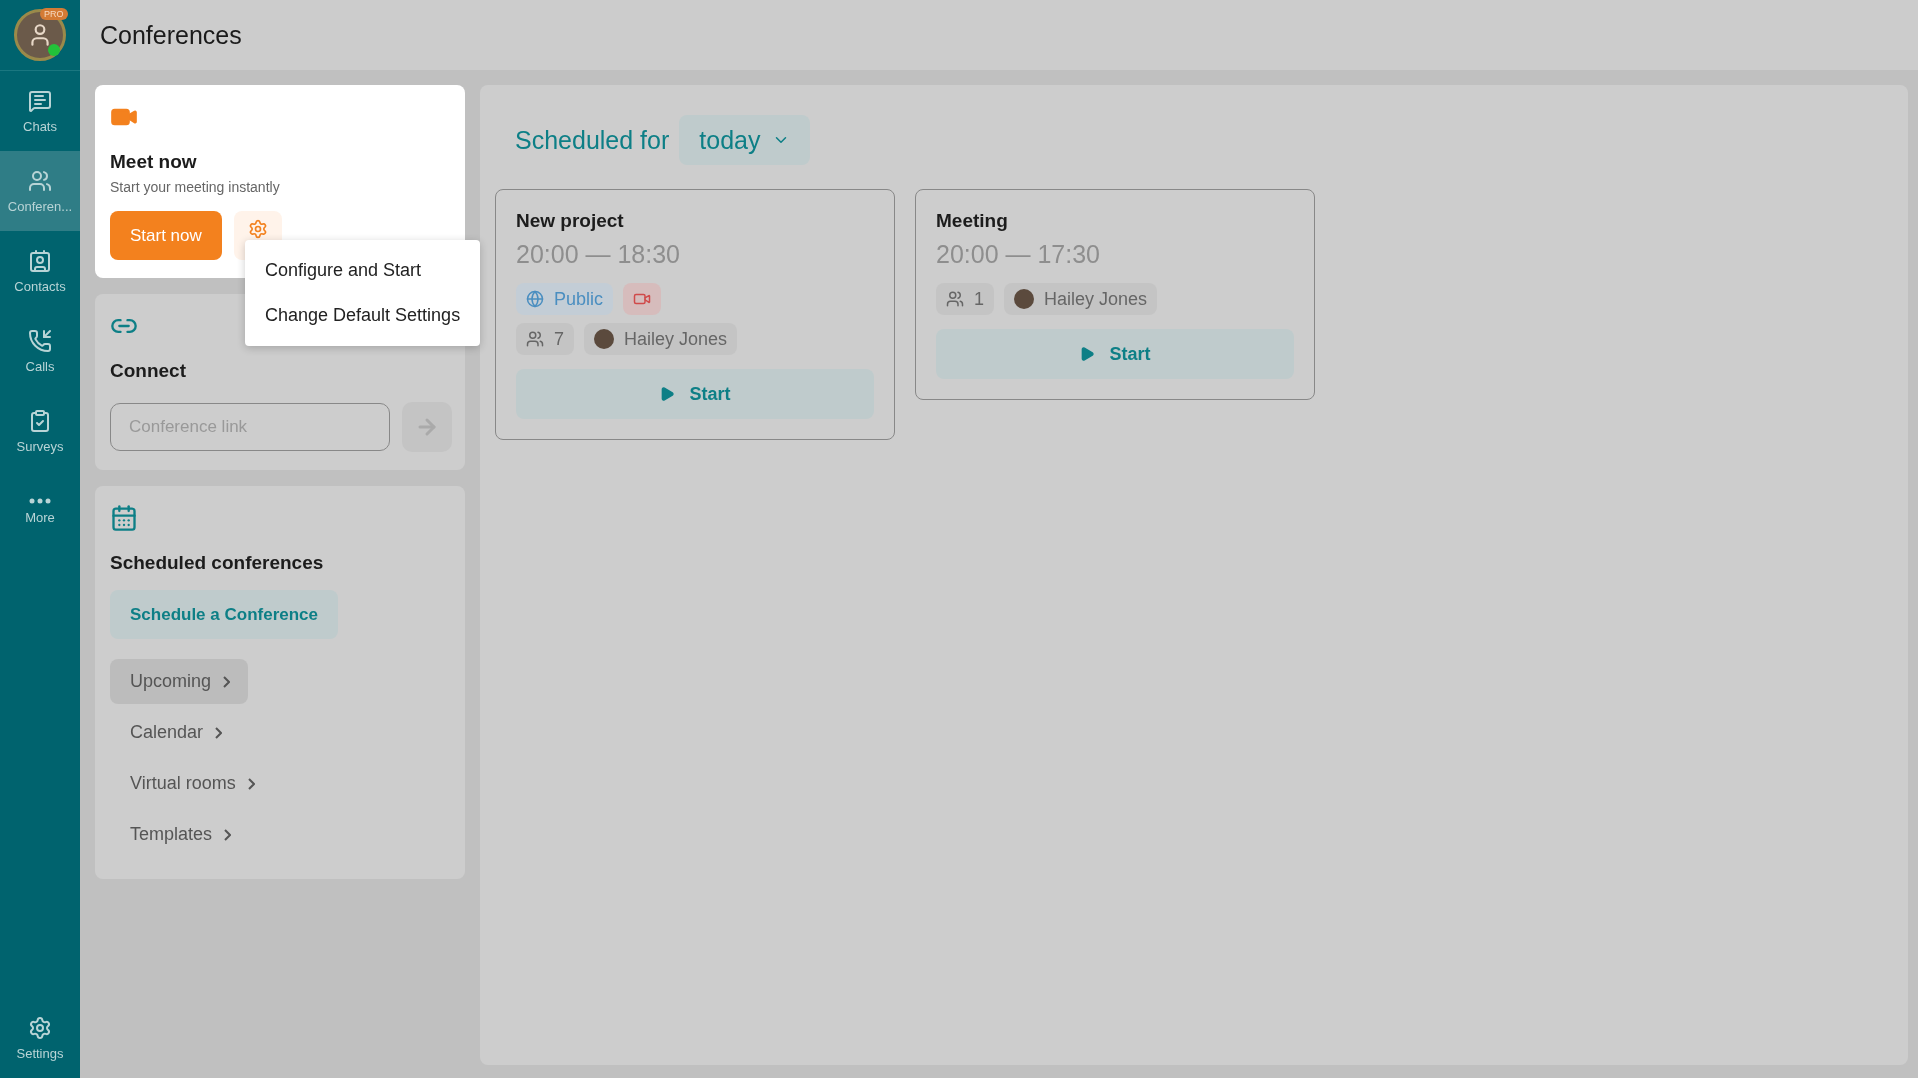 The image size is (1918, 1078). I want to click on public-tag: Public, so click(565, 299).